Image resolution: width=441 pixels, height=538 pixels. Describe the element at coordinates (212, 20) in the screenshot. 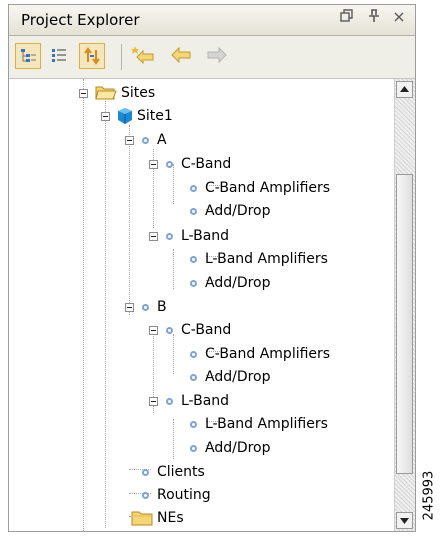

I see `title-bar: Project Explorer` at that location.